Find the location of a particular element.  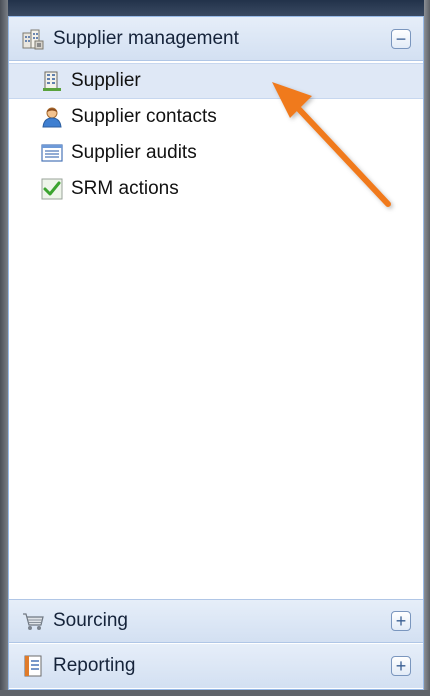

section-title-supplier-management: Supplier management is located at coordinates (146, 38).